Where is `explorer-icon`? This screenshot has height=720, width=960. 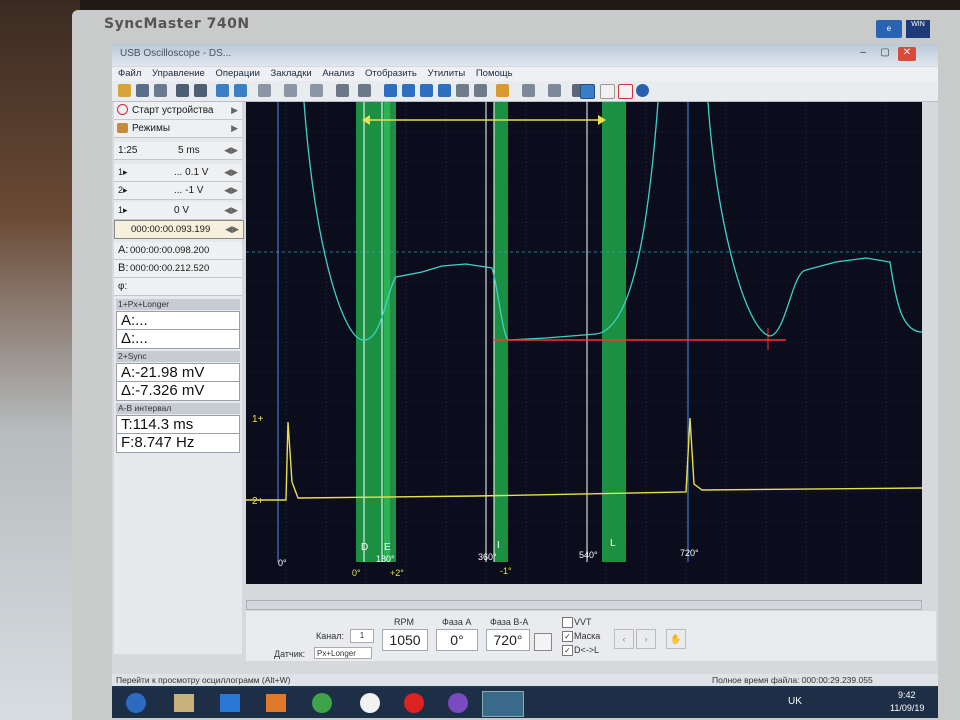
explorer-icon is located at coordinates (184, 703).